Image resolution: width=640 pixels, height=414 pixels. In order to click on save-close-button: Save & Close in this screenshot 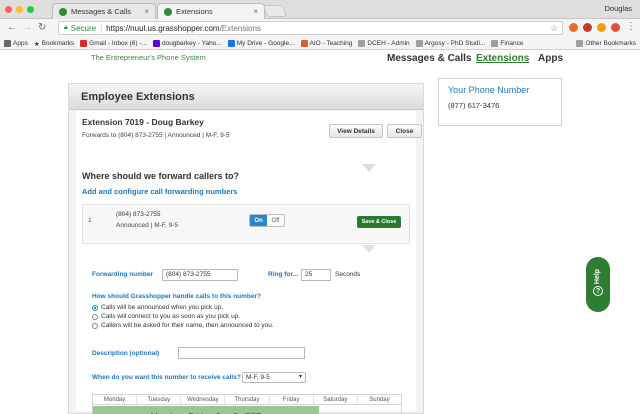, I will do `click(379, 222)`.